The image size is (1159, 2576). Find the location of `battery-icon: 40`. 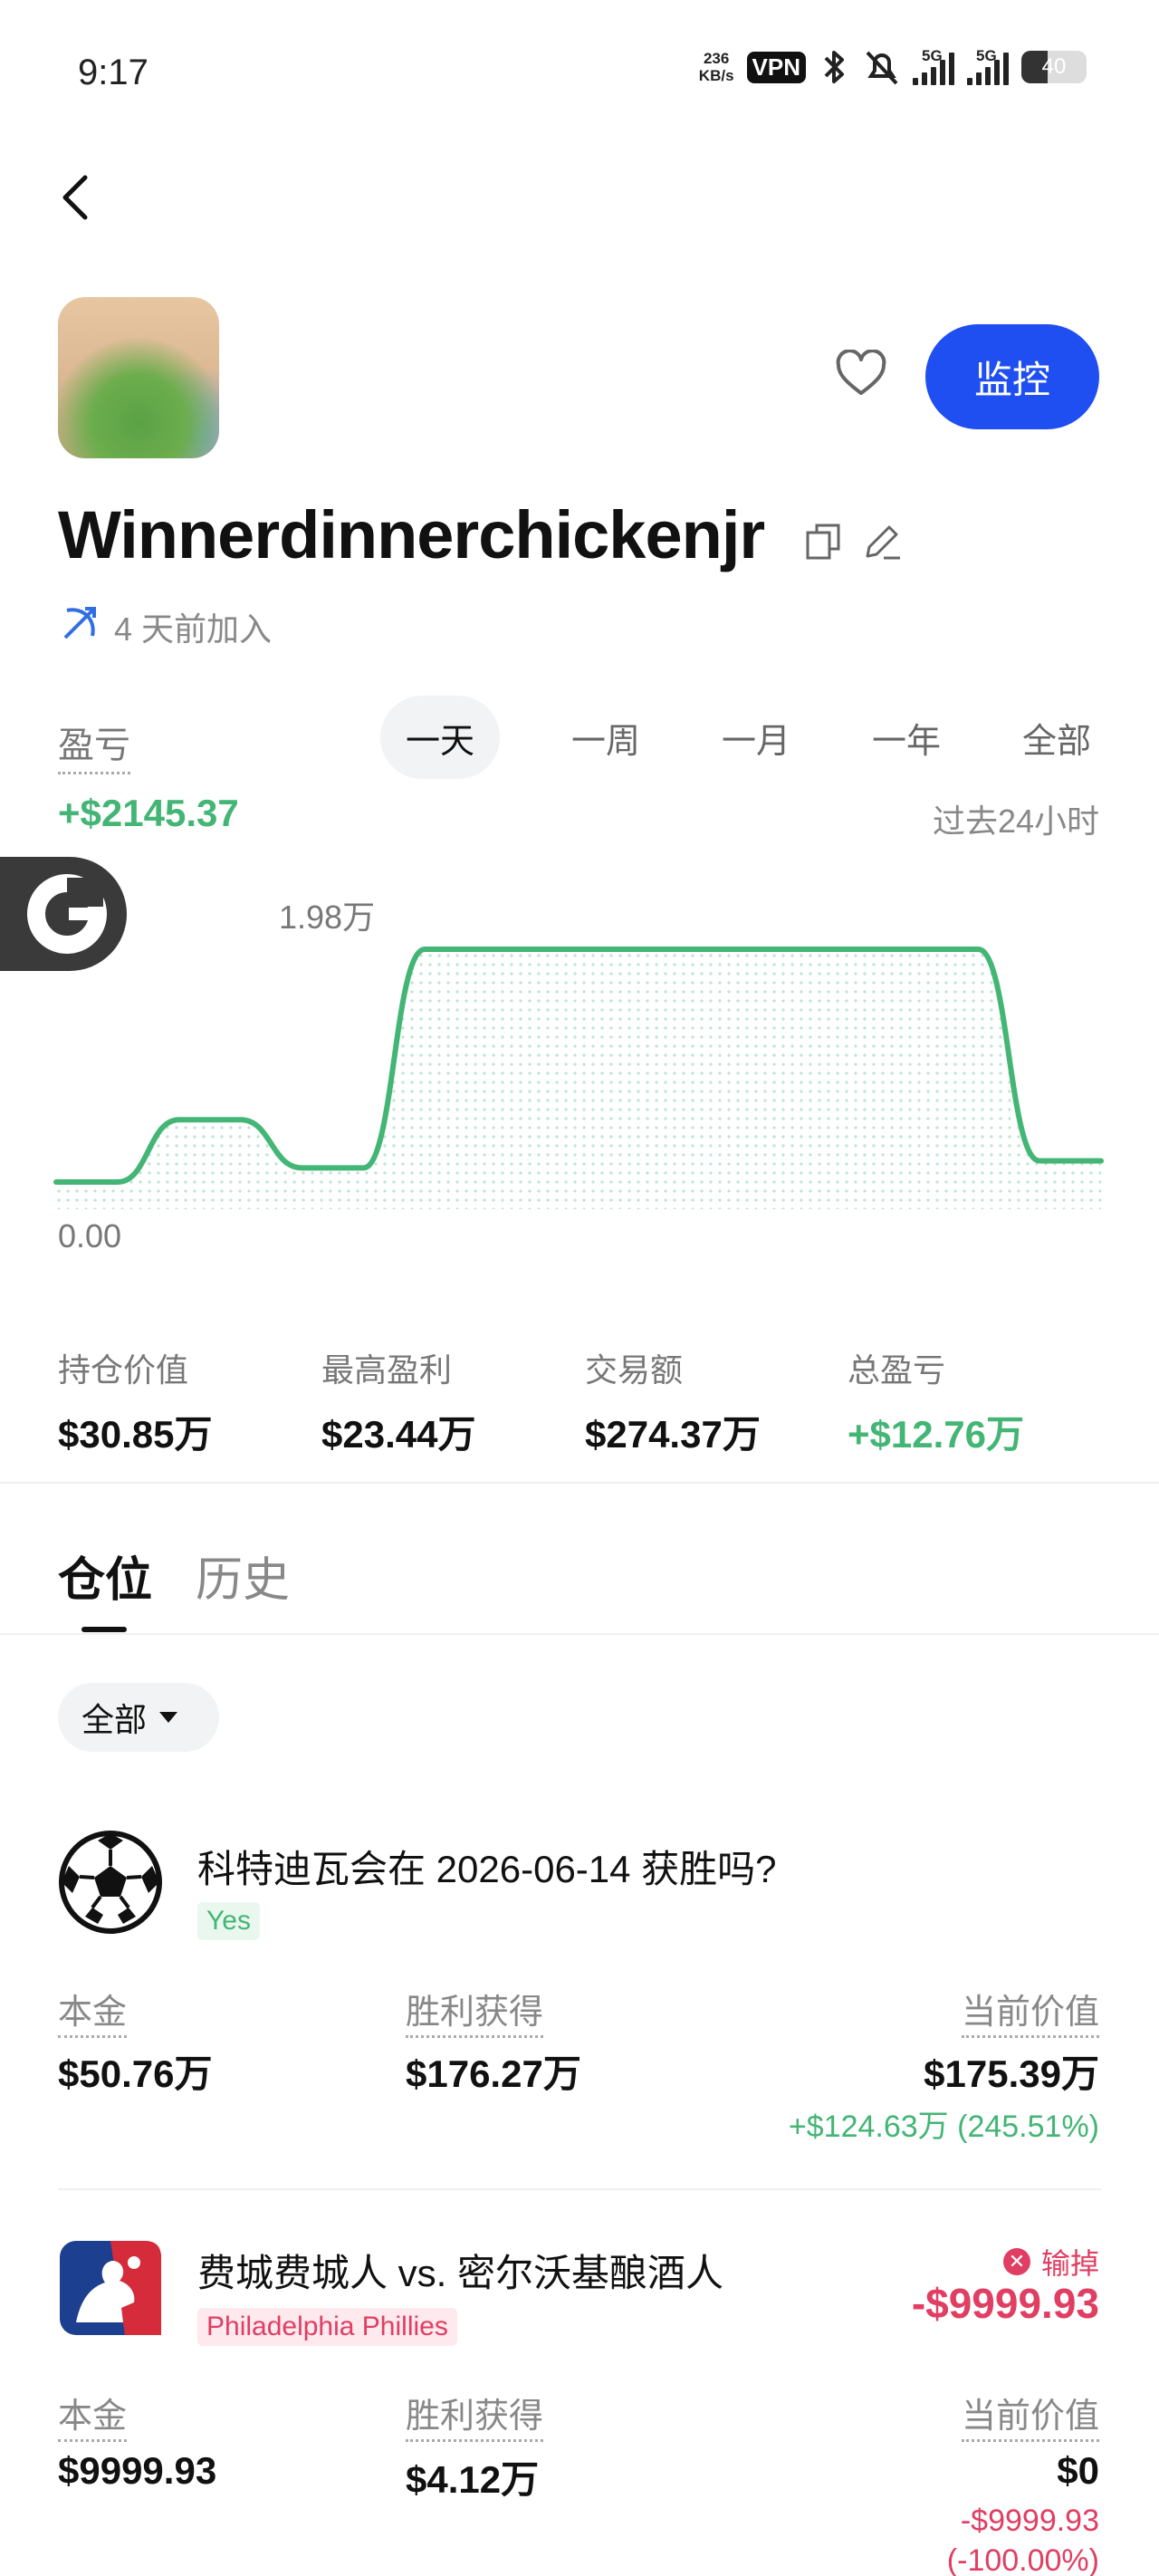

battery-icon: 40 is located at coordinates (1054, 67).